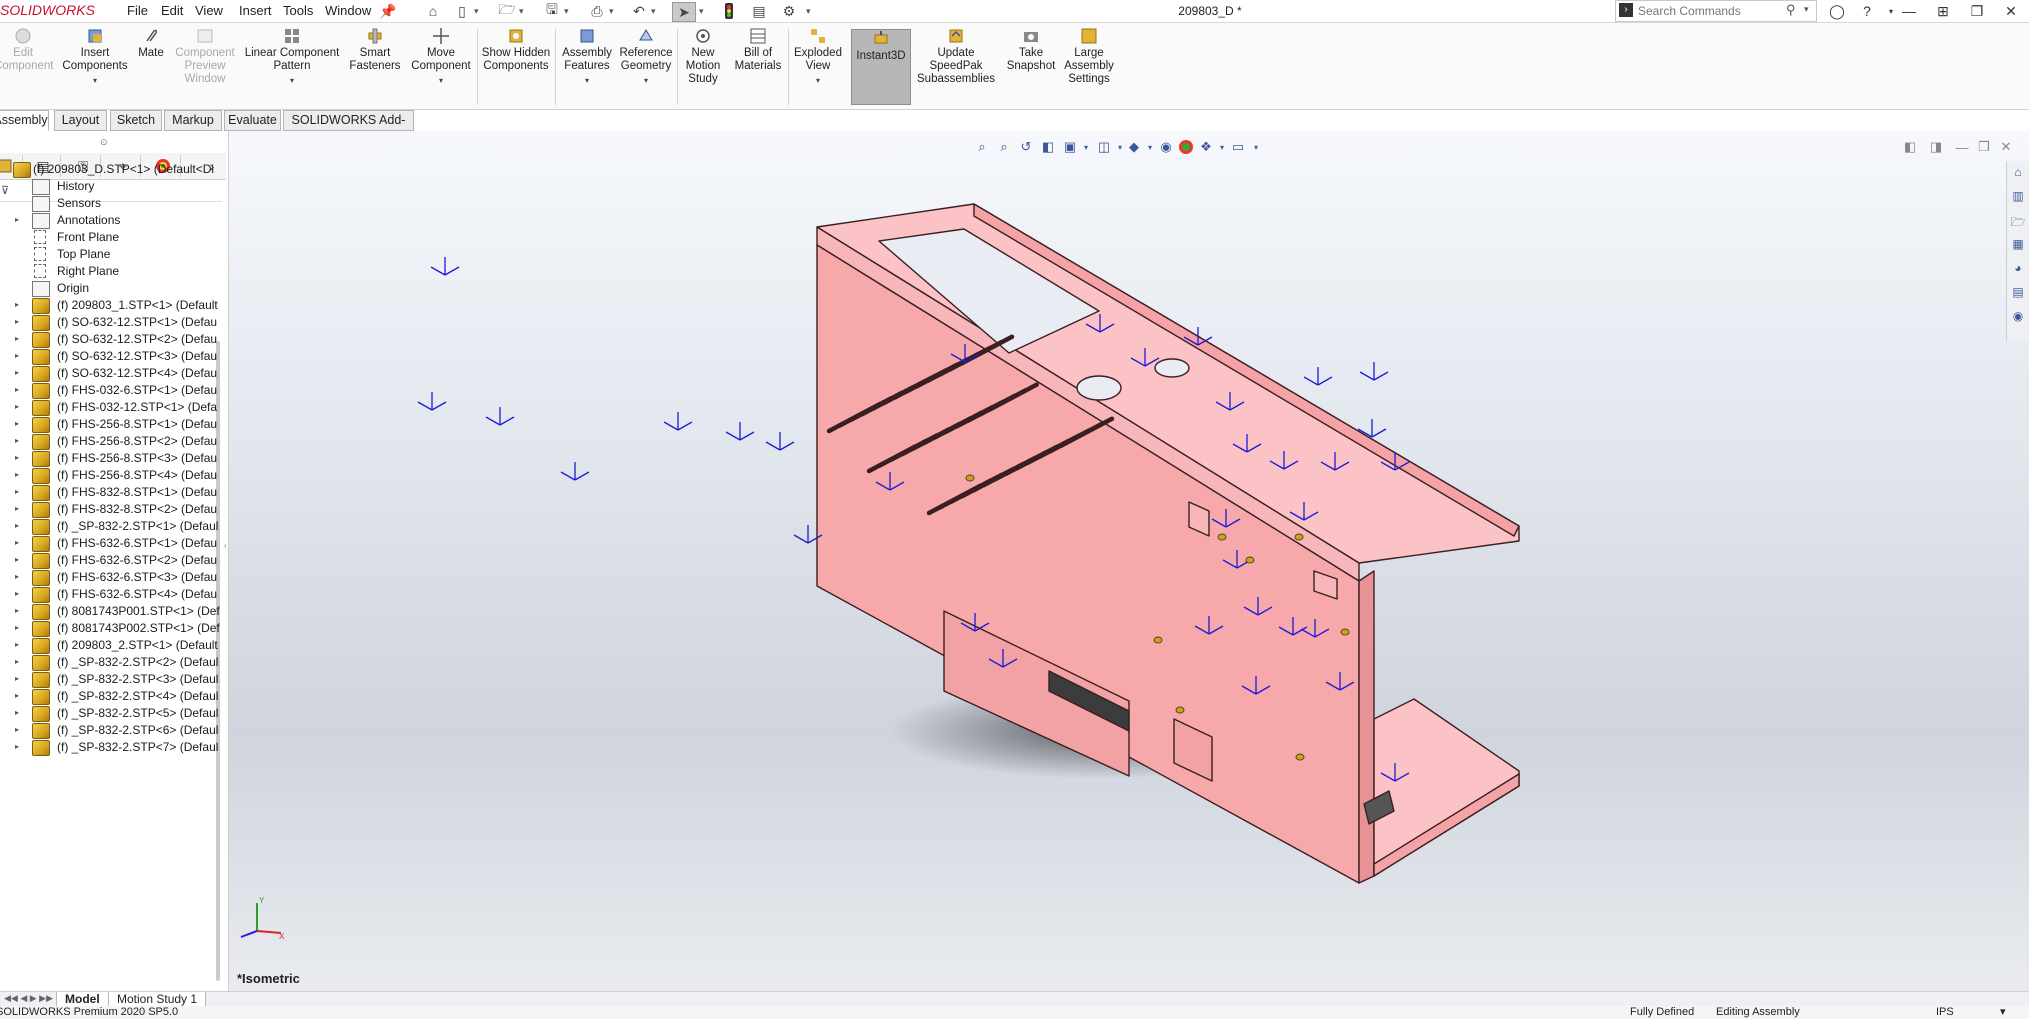 This screenshot has width=2029, height=1019. I want to click on minimize-window-icon: —, so click(1909, 11).